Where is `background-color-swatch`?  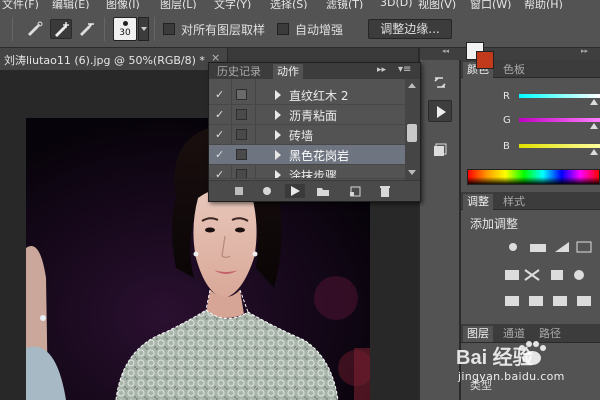 background-color-swatch is located at coordinates (485, 60).